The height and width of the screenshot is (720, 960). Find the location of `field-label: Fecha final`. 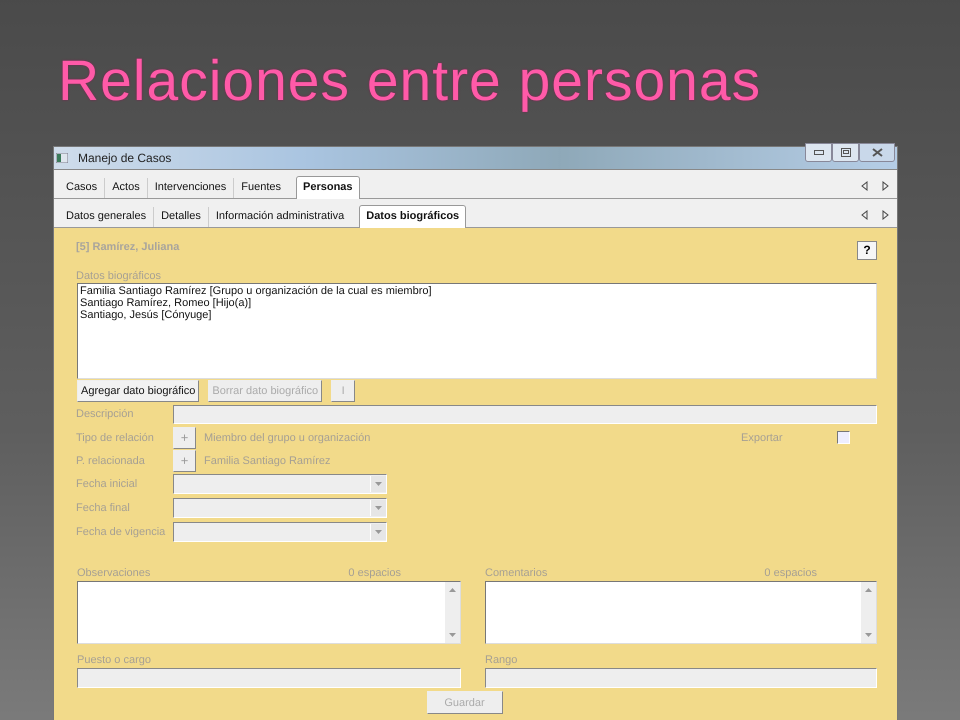

field-label: Fecha final is located at coordinates (103, 508).